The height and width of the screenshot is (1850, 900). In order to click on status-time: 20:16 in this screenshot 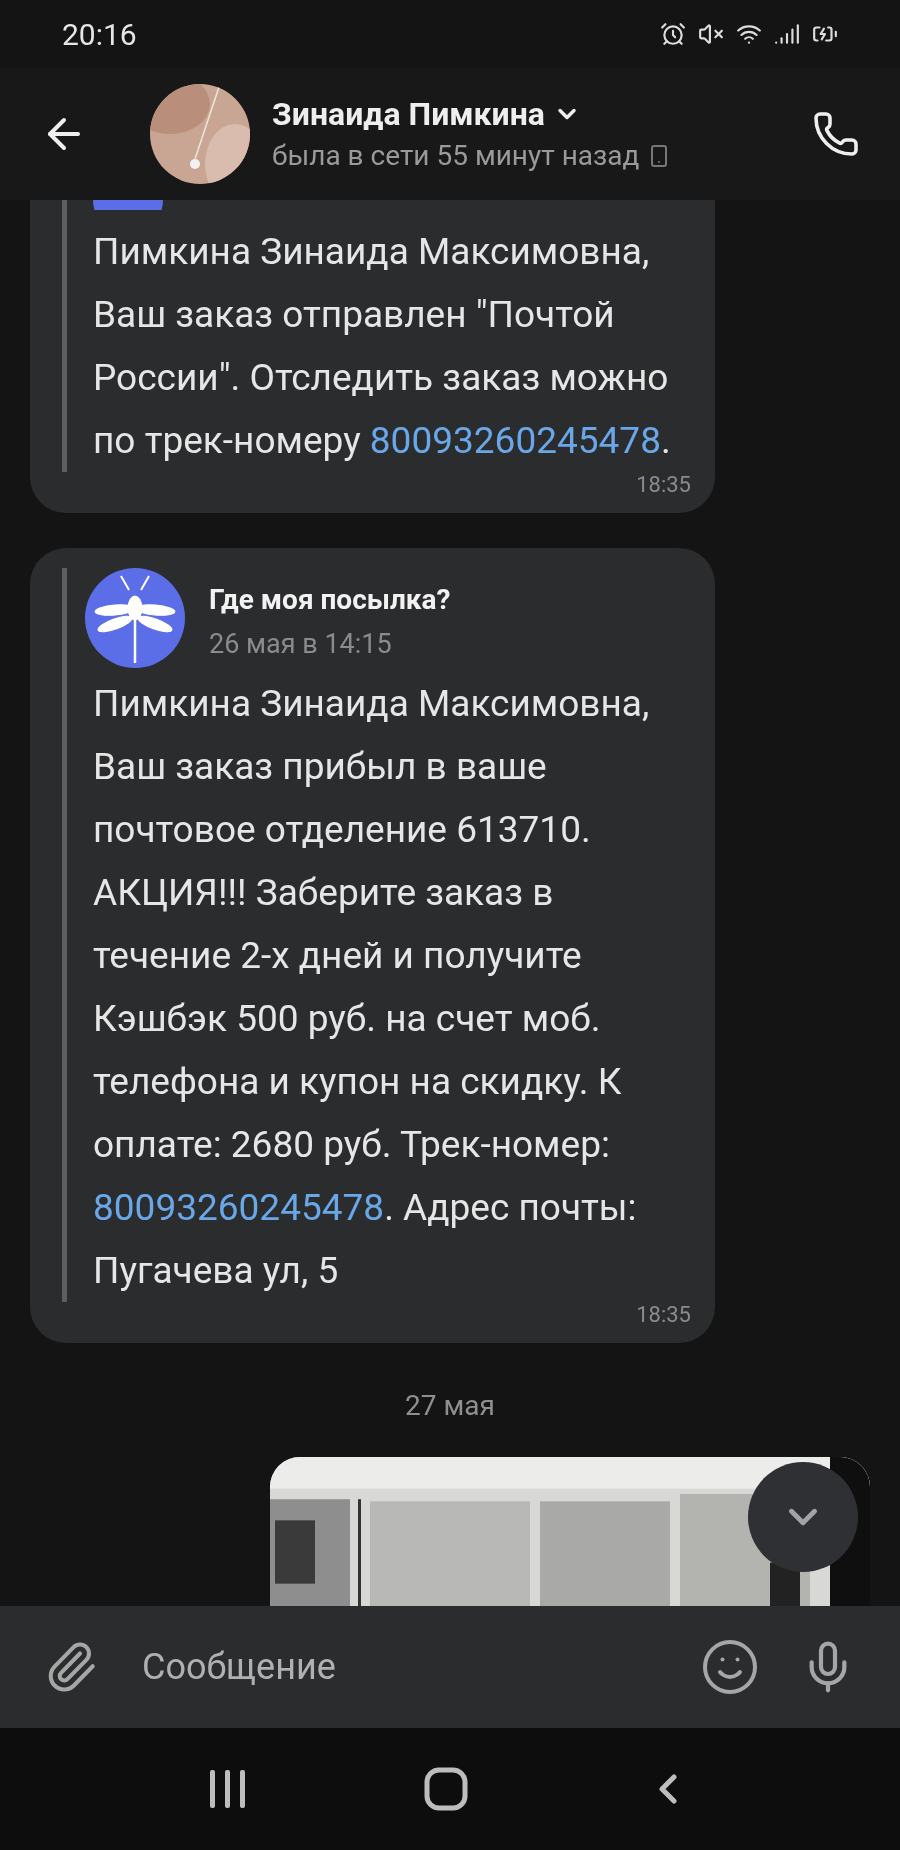, I will do `click(99, 34)`.